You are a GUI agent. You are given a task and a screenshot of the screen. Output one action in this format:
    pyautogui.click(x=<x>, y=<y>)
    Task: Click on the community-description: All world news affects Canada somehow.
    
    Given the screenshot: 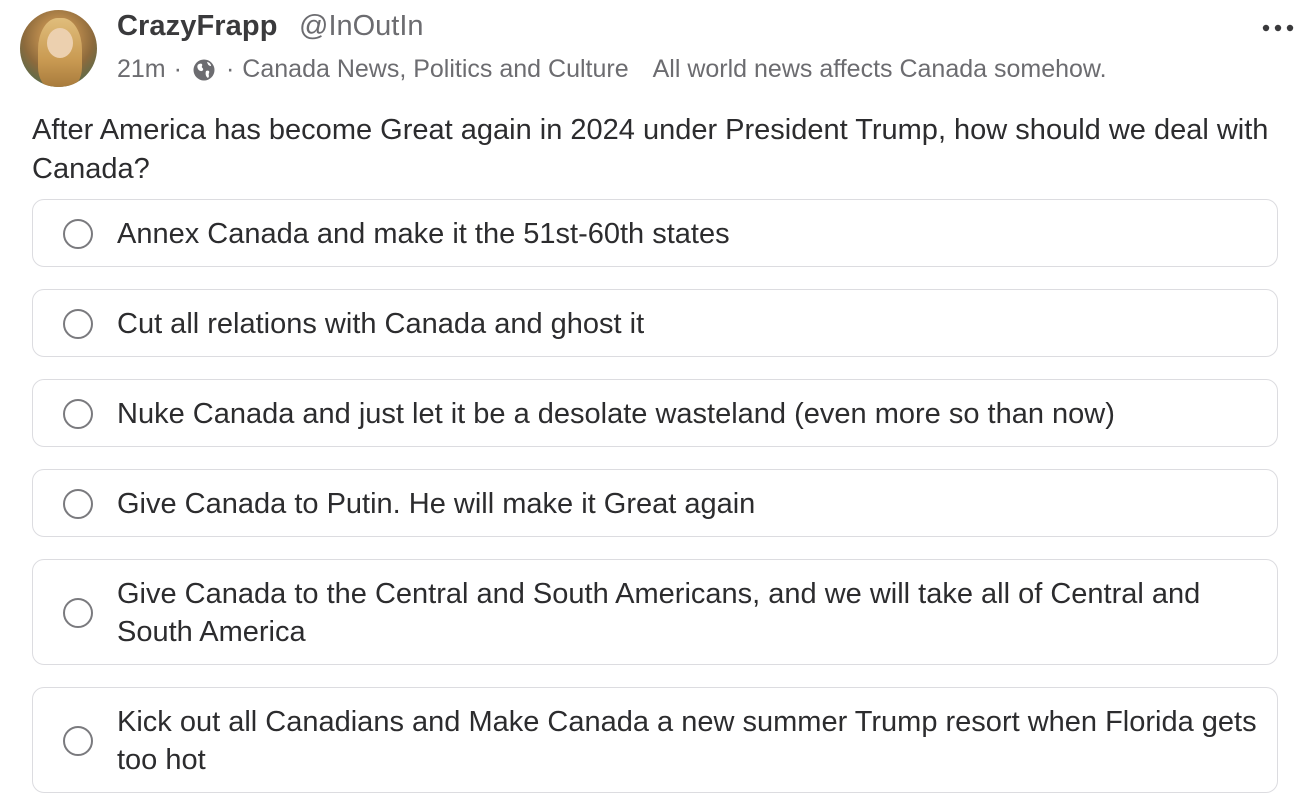 What is the action you would take?
    pyautogui.click(x=879, y=69)
    